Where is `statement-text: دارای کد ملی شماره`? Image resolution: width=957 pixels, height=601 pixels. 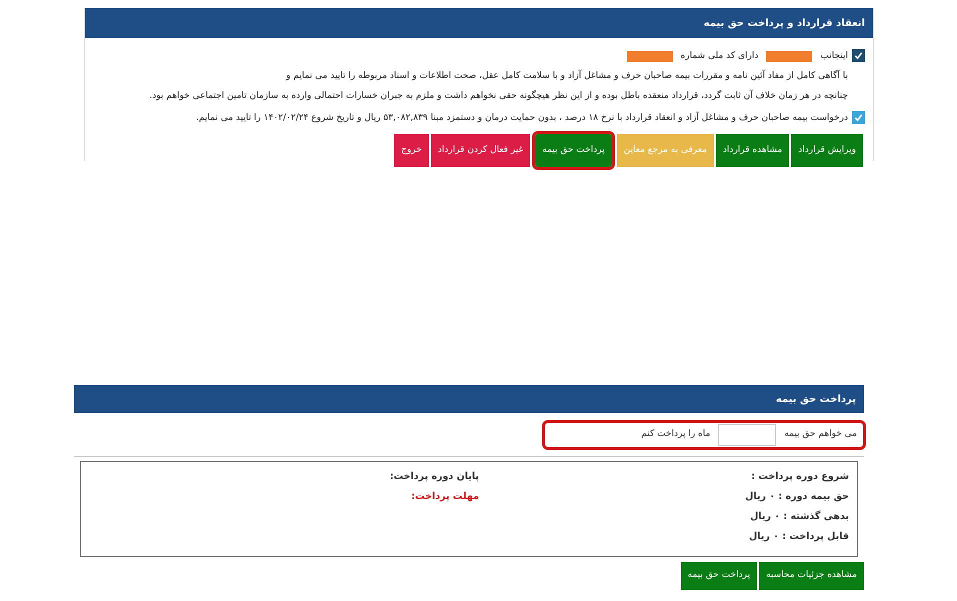 statement-text: دارای کد ملی شماره is located at coordinates (719, 56).